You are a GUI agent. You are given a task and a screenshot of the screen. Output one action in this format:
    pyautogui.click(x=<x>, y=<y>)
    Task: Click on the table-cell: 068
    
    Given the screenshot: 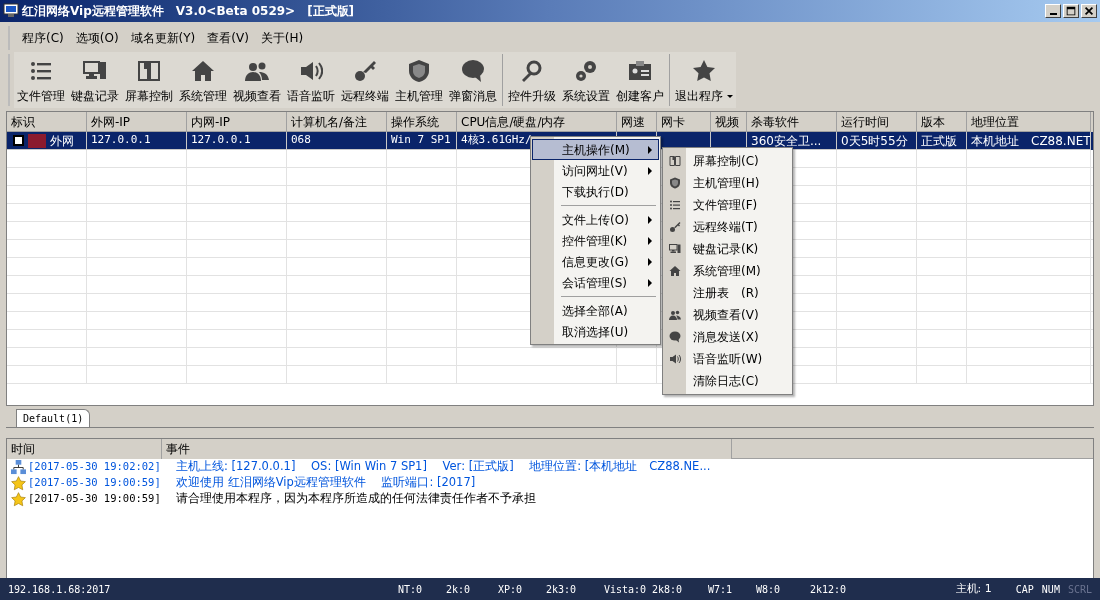 What is the action you would take?
    pyautogui.click(x=301, y=140)
    